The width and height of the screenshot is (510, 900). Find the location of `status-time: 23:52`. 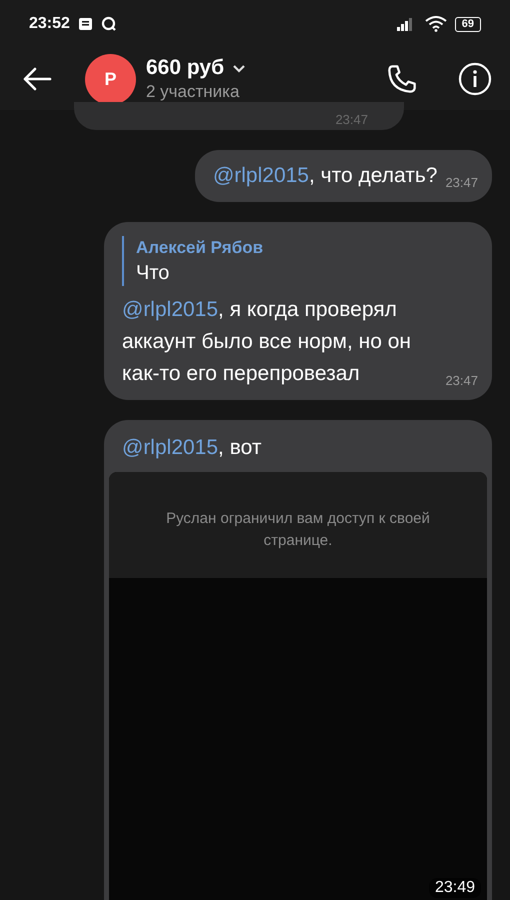

status-time: 23:52 is located at coordinates (49, 24).